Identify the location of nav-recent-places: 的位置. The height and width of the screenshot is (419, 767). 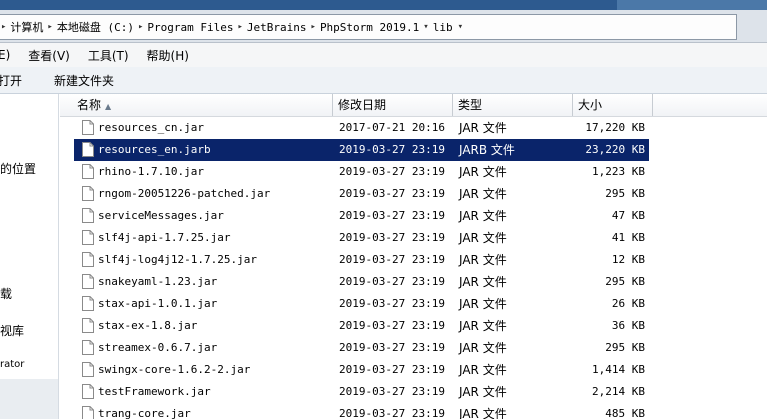
(18, 168).